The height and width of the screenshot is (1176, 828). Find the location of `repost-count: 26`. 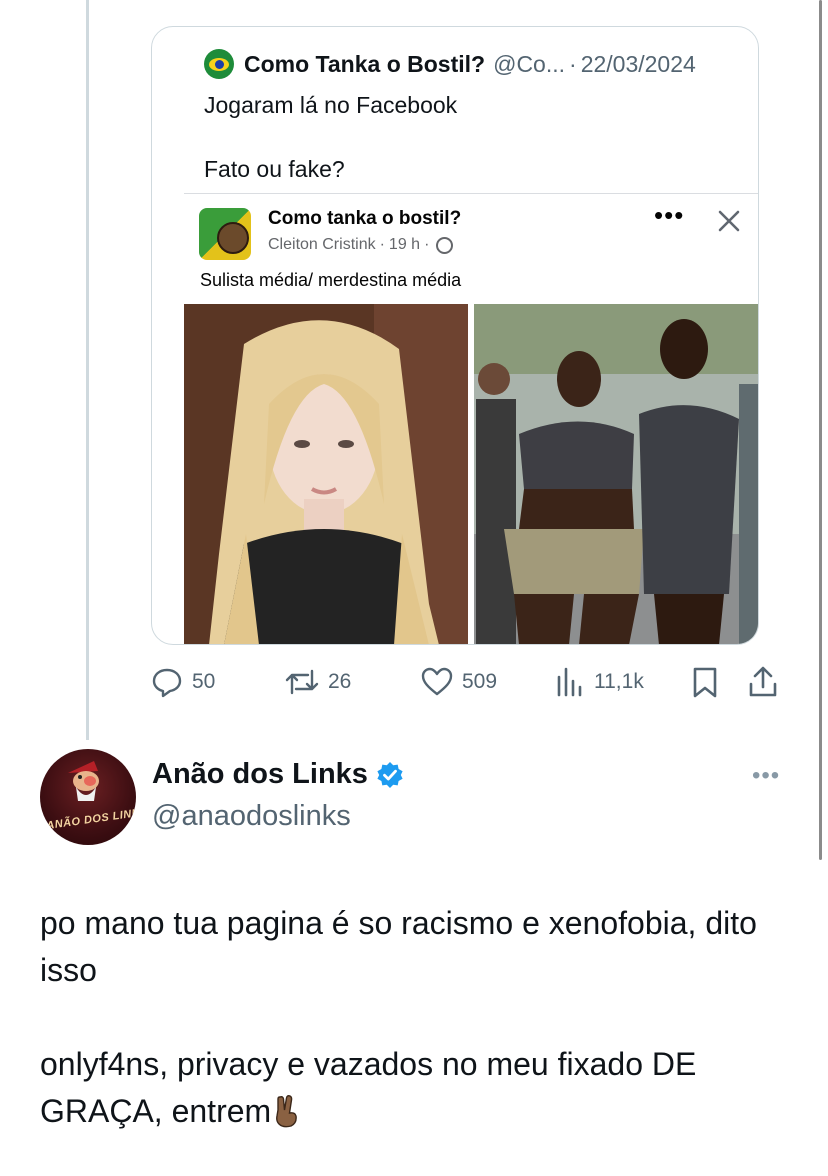

repost-count: 26 is located at coordinates (340, 681).